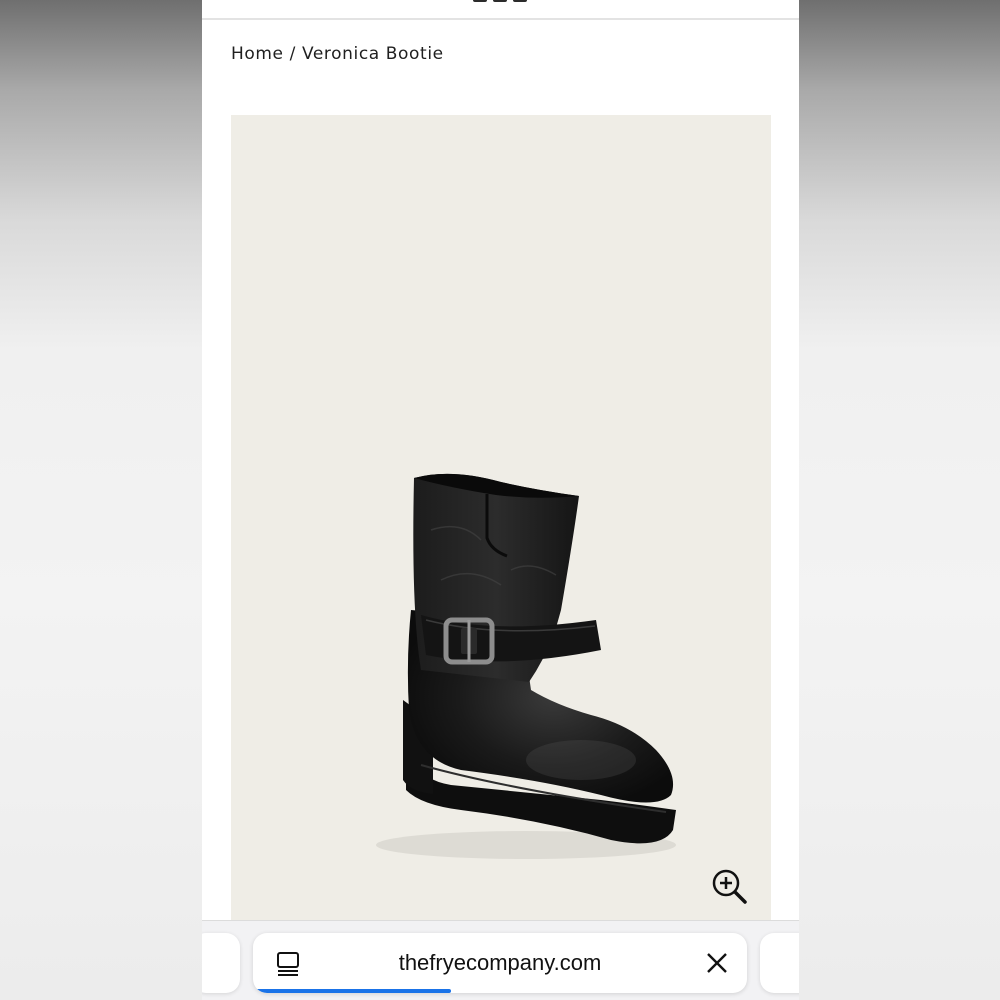  I want to click on boot-image, so click(526, 666).